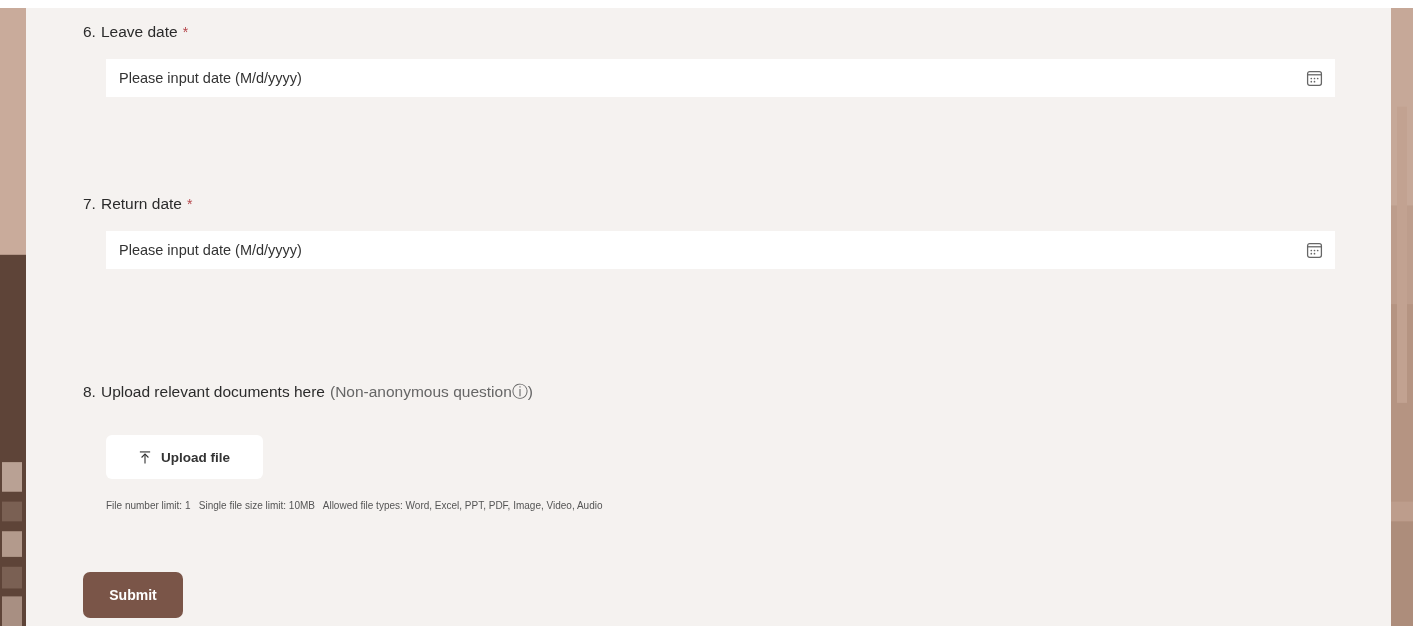 This screenshot has width=1413, height=626. Describe the element at coordinates (139, 32) in the screenshot. I see `question-title: Leave date` at that location.